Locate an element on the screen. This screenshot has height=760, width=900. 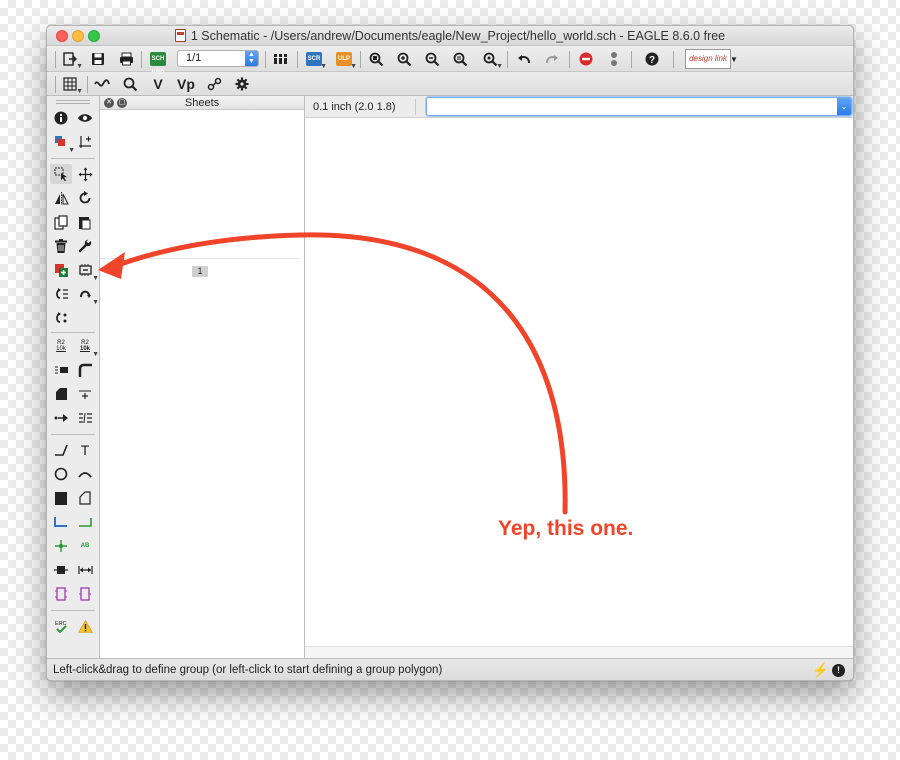
help-icon: ? is located at coordinates (652, 59).